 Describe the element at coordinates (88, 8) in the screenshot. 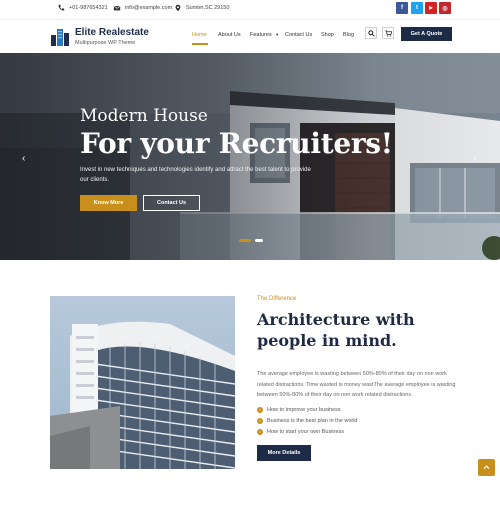

I see `phone-text: +01-987654321` at that location.